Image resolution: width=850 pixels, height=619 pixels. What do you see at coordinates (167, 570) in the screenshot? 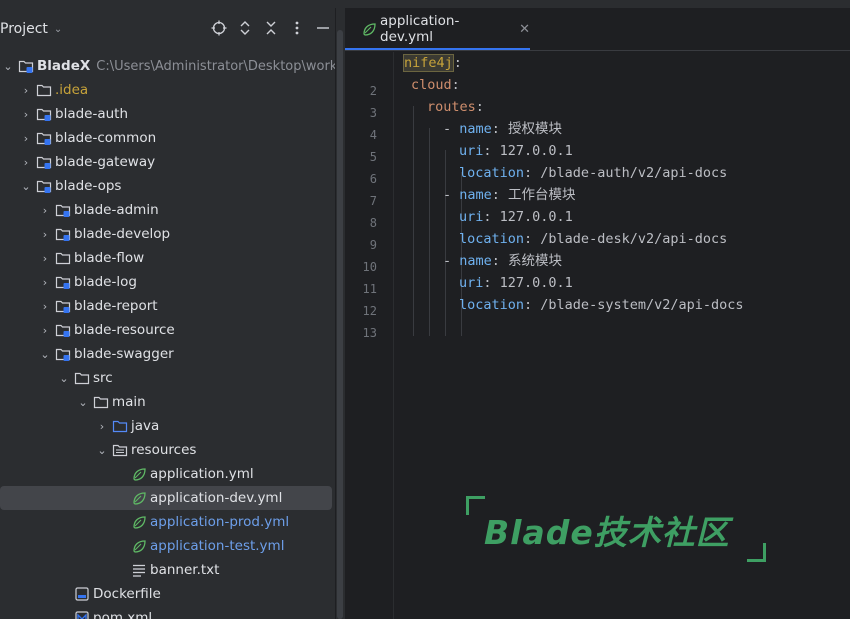
I see `tree-item-banner-txt: banner.txt` at bounding box center [167, 570].